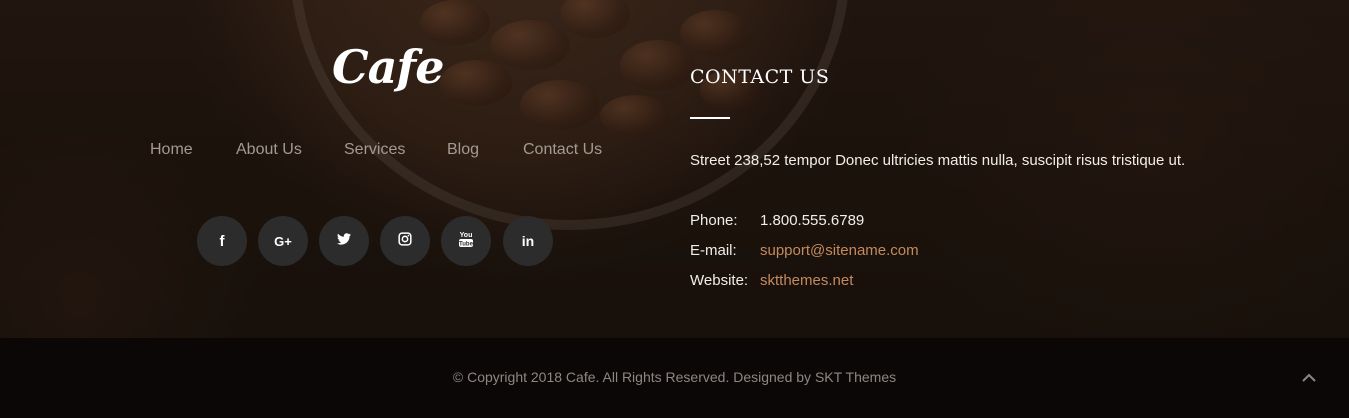  I want to click on website-link: sktthemes.net, so click(806, 280).